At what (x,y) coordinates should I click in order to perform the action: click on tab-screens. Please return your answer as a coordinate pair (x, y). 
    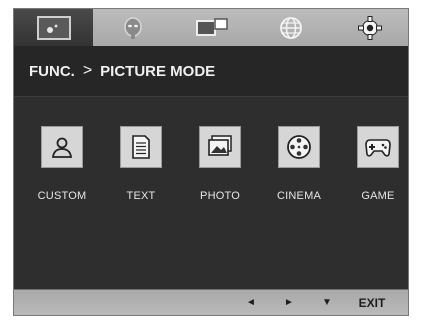
    Looking at the image, I should click on (211, 27).